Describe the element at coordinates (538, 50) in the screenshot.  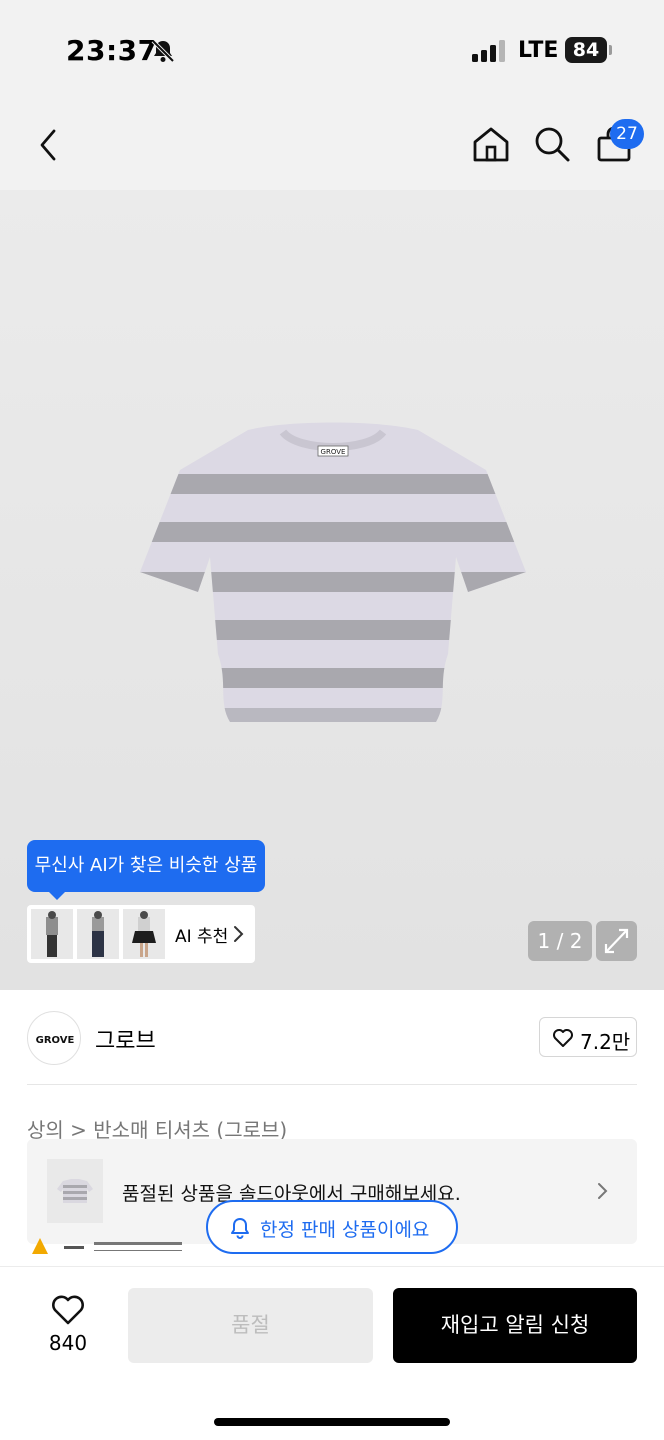
I see `network-type: LTE` at that location.